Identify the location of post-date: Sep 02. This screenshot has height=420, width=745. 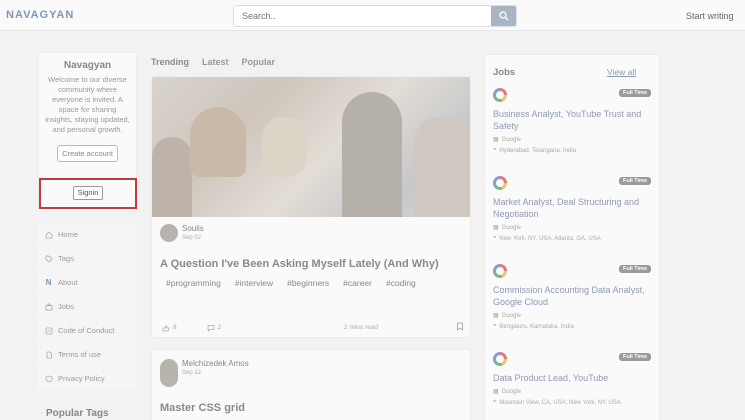
(192, 238).